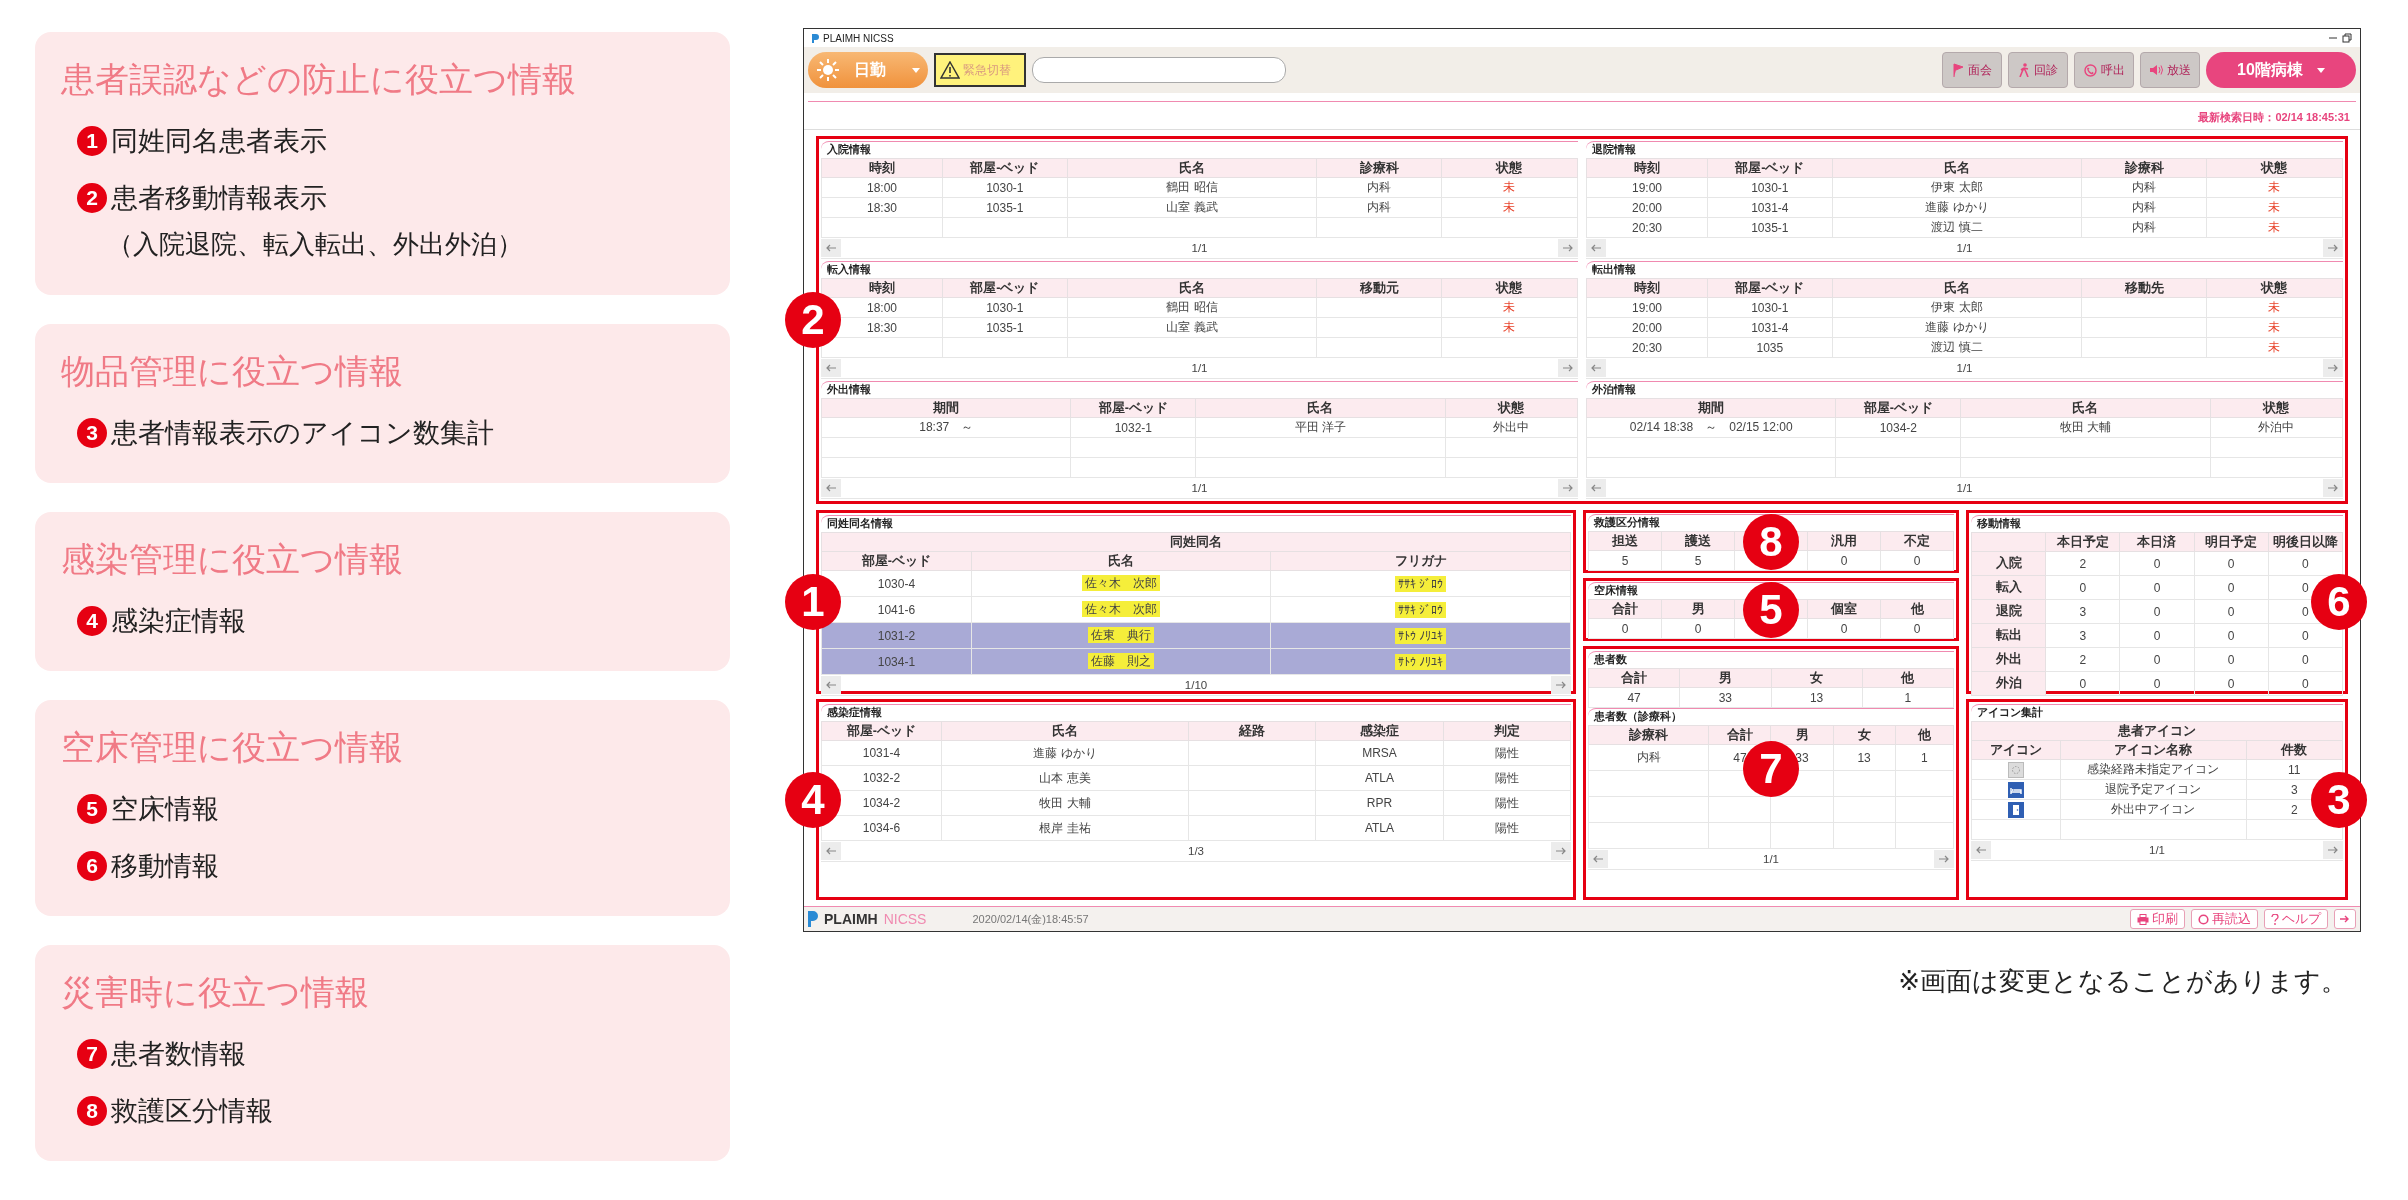 This screenshot has width=2408, height=1200. I want to click on app-icon, so click(815, 38).